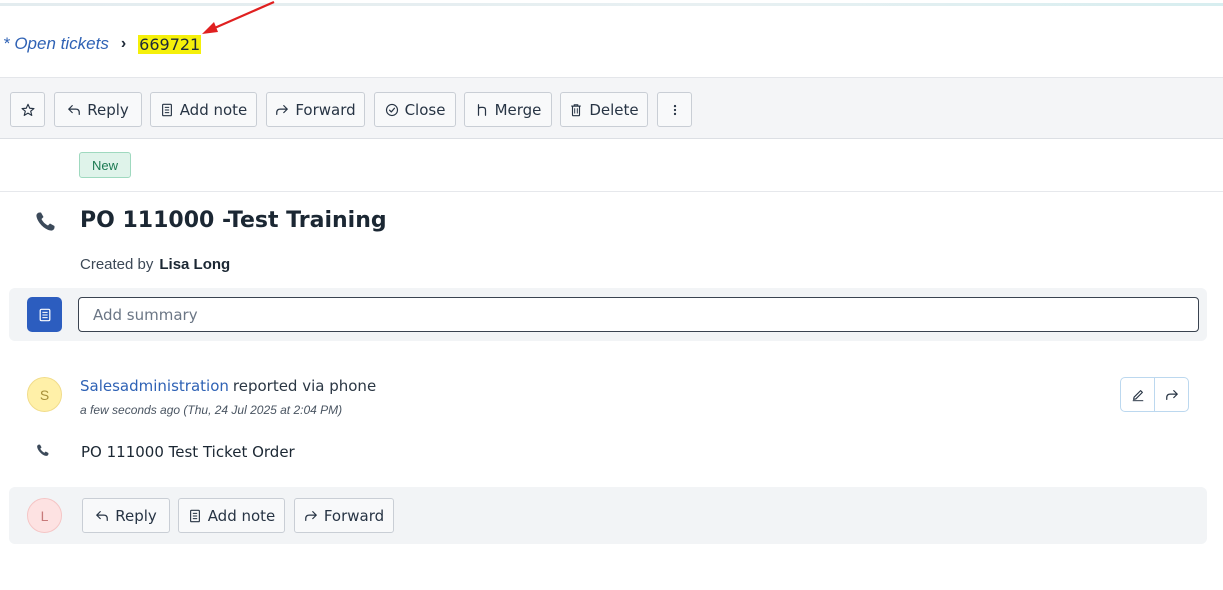 The width and height of the screenshot is (1223, 590). Describe the element at coordinates (611, 4) in the screenshot. I see `top-accent-line` at that location.